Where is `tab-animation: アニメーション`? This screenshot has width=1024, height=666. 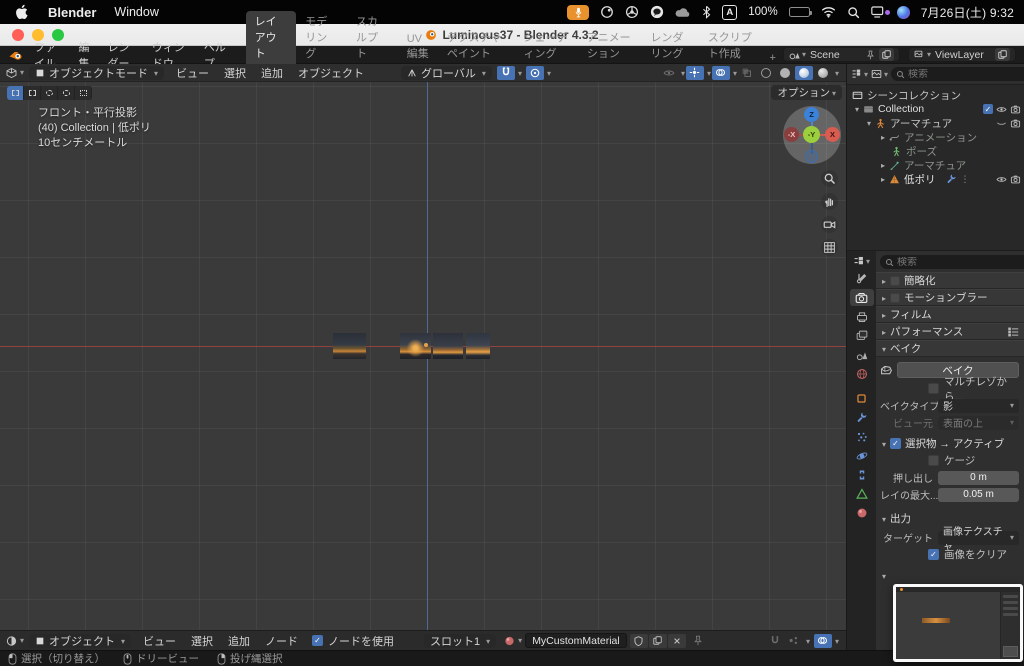
tab-animation: アニメーション is located at coordinates (610, 45).